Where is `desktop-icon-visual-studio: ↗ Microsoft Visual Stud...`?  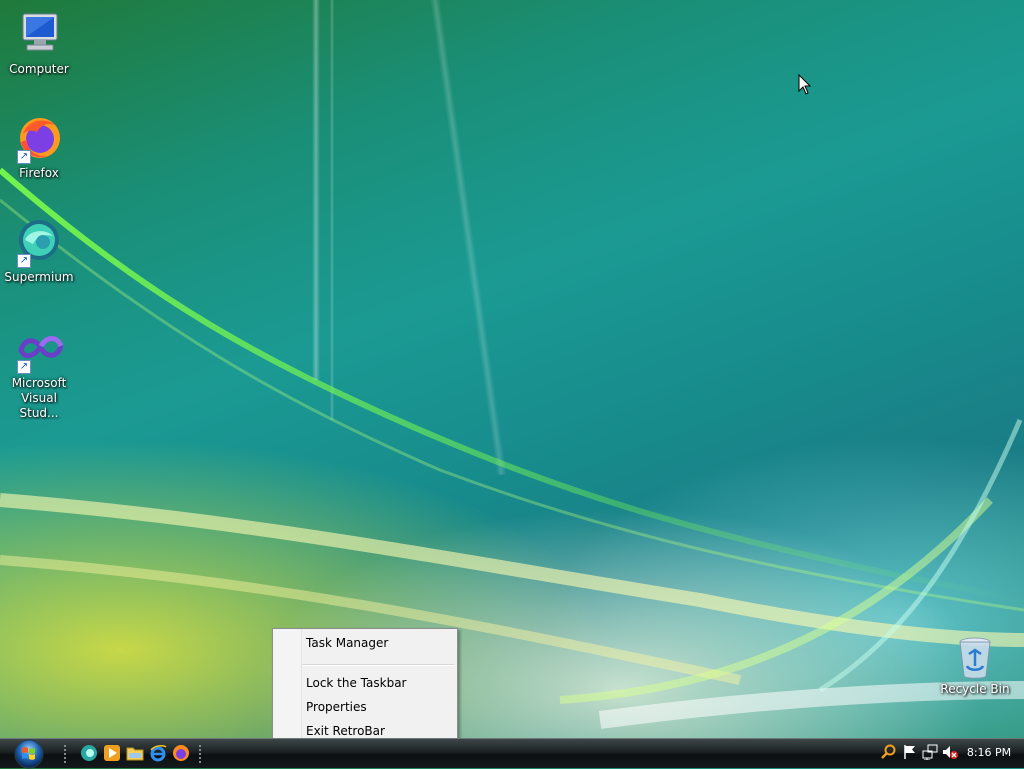 desktop-icon-visual-studio: ↗ Microsoft Visual Stud... is located at coordinates (39, 372).